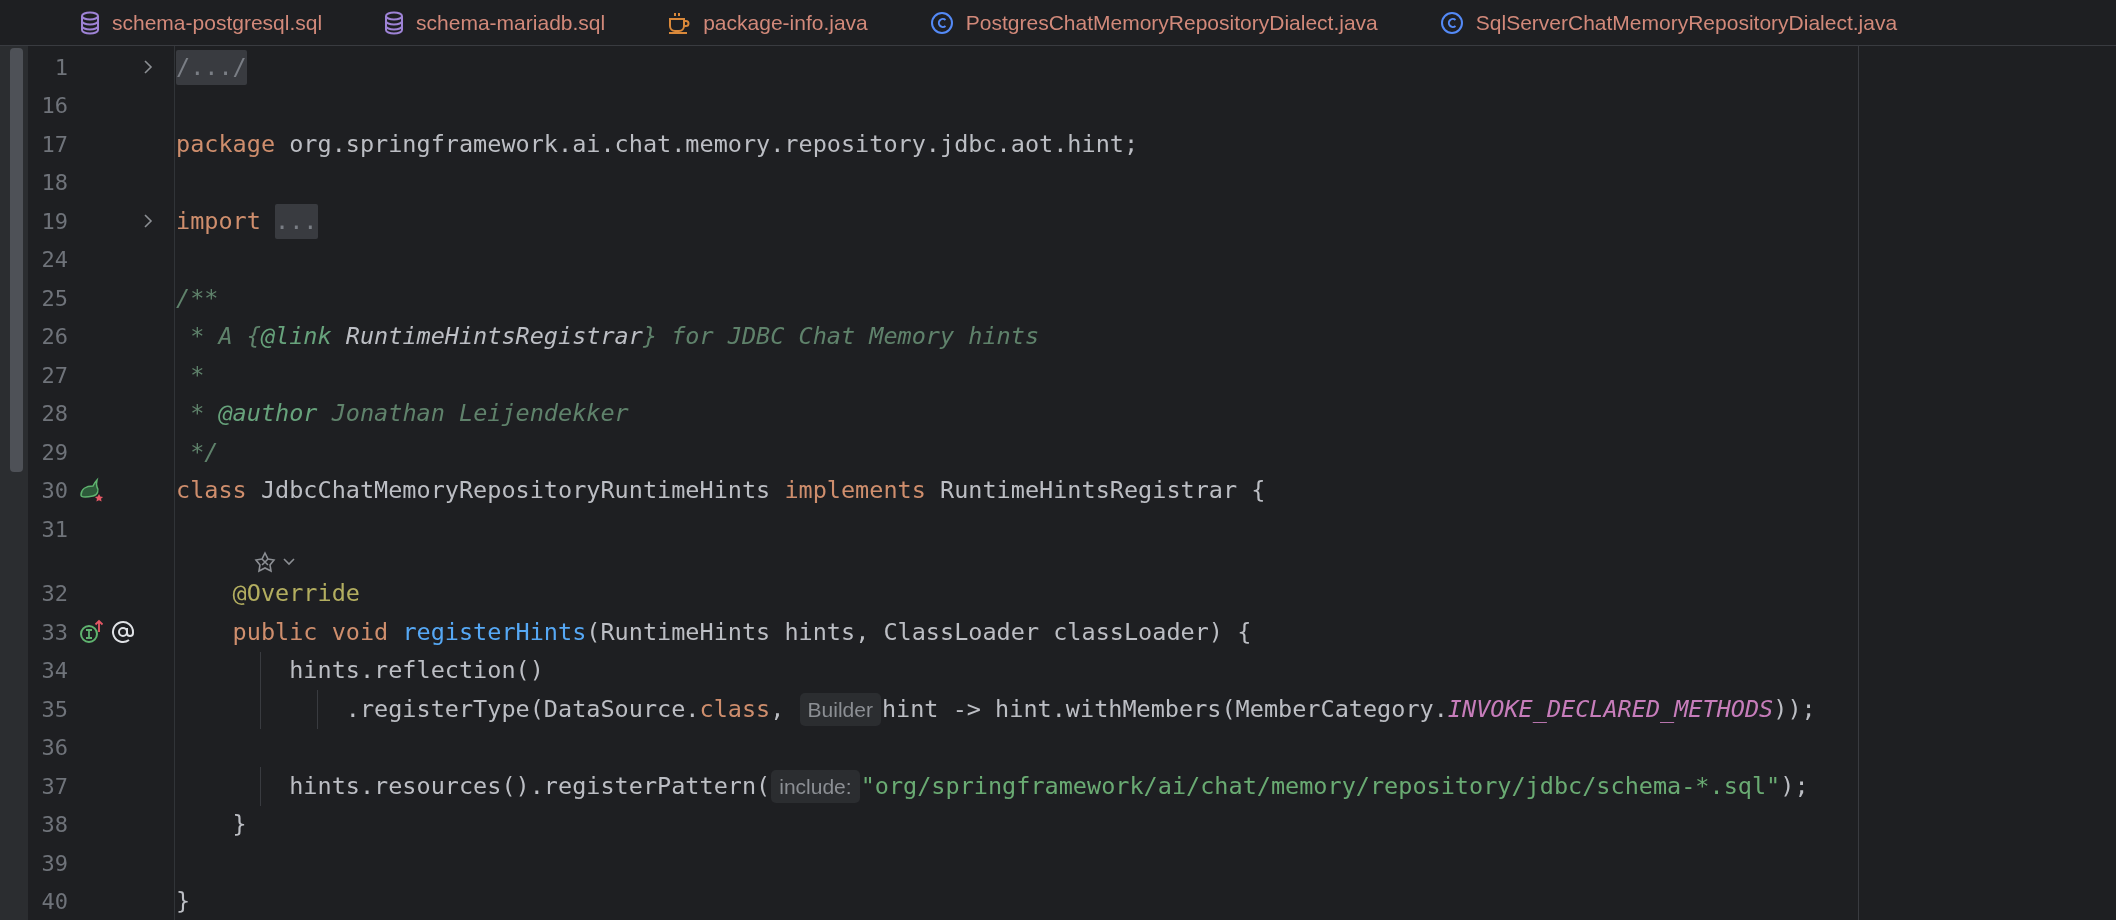  Describe the element at coordinates (289, 561) in the screenshot. I see `chevron-down-icon` at that location.